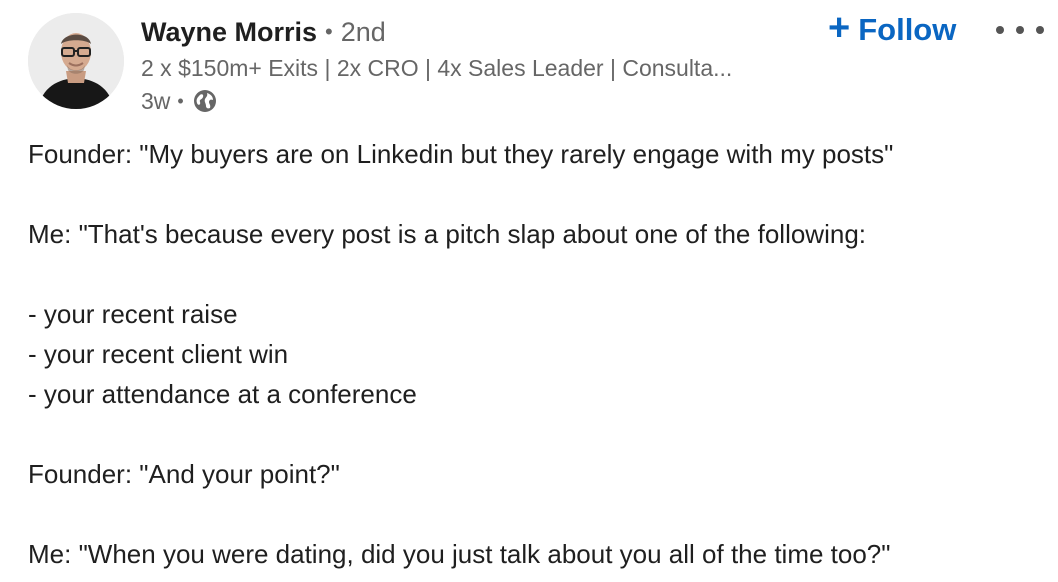 This screenshot has height=582, width=1058. I want to click on post-meta: 3w •, so click(179, 101).